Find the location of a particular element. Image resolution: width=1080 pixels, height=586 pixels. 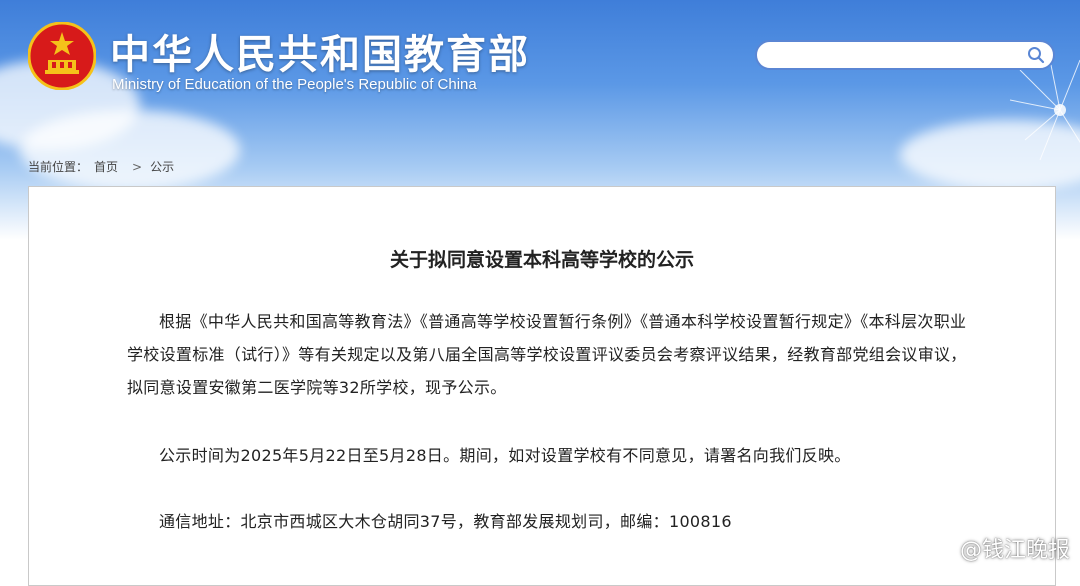

watermark: @钱江晚报 is located at coordinates (994, 548).